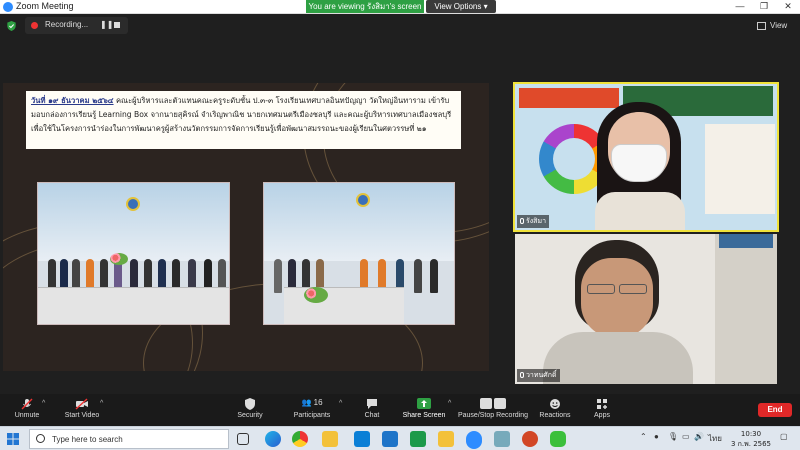 This screenshot has width=800, height=450. What do you see at coordinates (536, 221) in the screenshot?
I see `participant-name: รังสิมา` at bounding box center [536, 221].